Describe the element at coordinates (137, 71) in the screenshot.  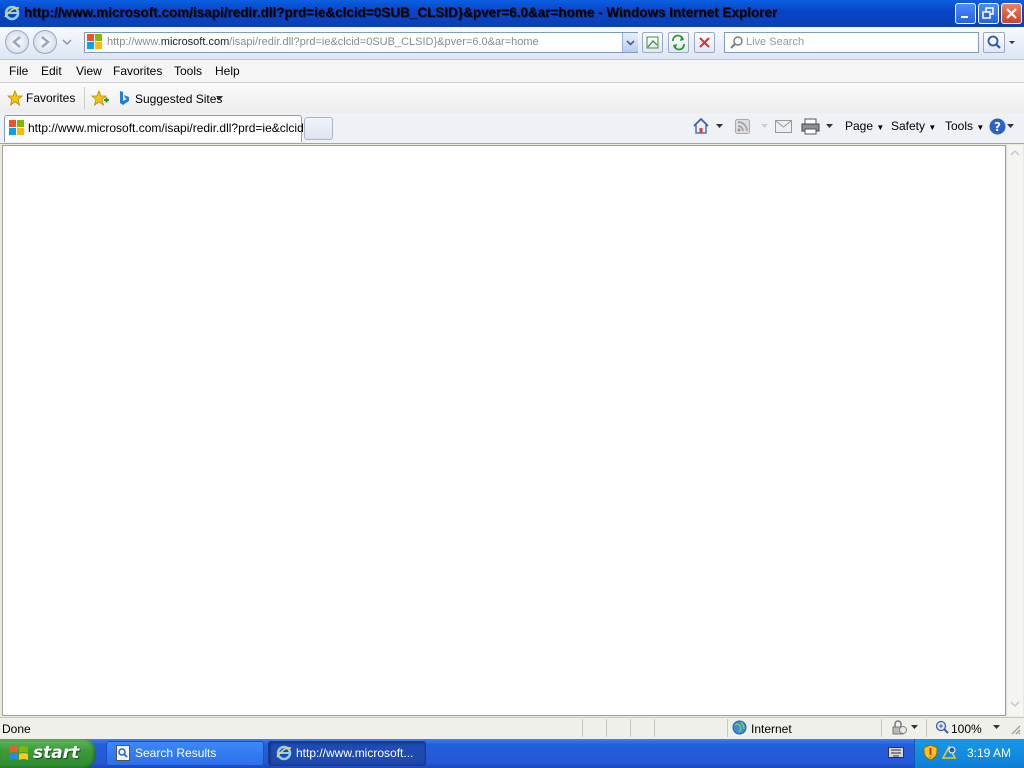
I see `menu-favorites: Favorites` at that location.